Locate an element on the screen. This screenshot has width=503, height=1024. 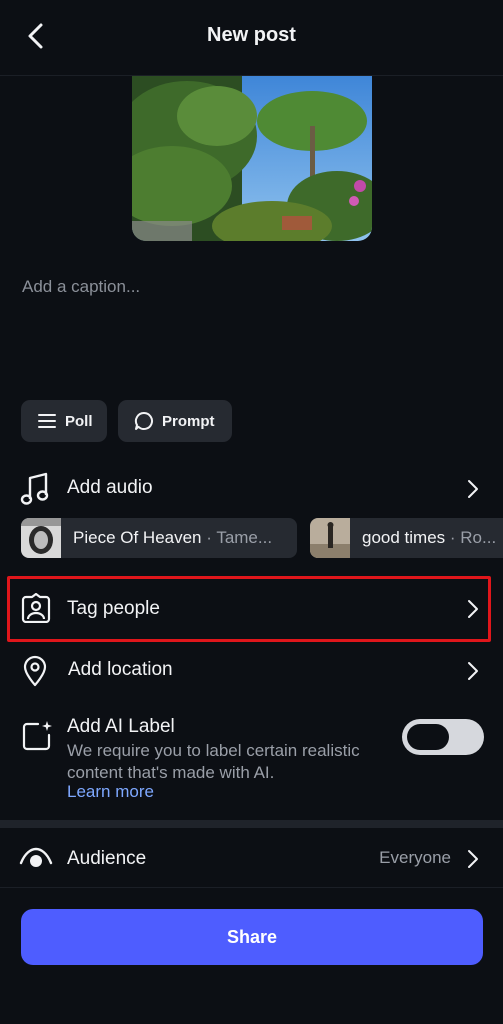
audio-track-title: good times is located at coordinates (404, 537).